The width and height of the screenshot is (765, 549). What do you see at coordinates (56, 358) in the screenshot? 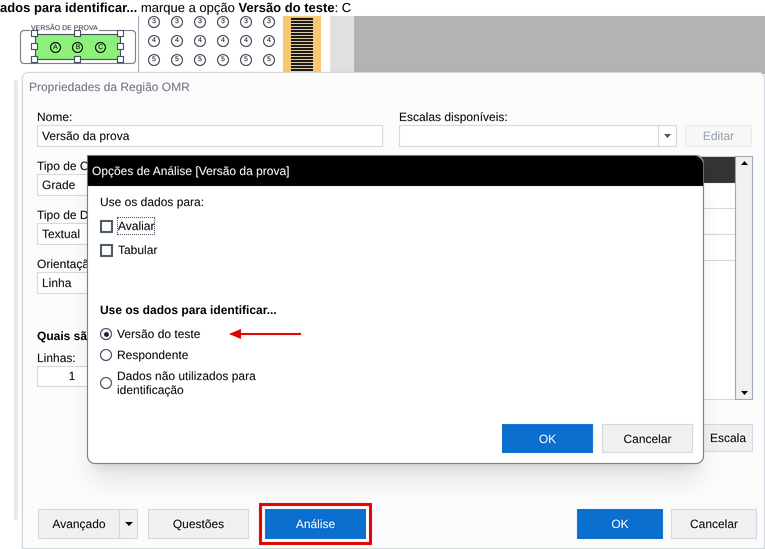
I see `field-label: Linhas:` at bounding box center [56, 358].